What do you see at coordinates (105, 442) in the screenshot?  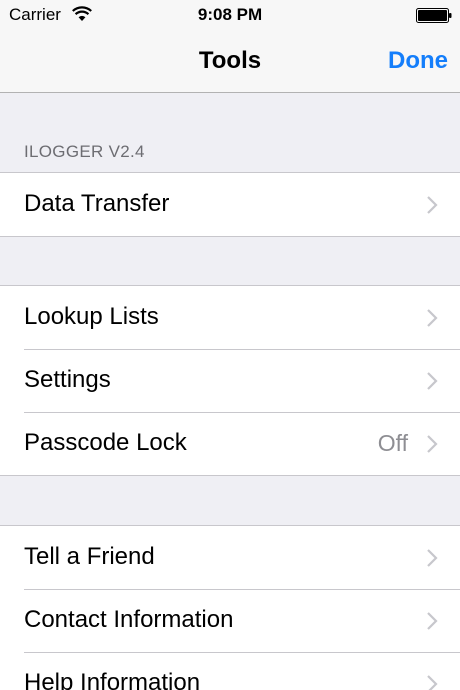 I see `row-label: Passcode Lock` at bounding box center [105, 442].